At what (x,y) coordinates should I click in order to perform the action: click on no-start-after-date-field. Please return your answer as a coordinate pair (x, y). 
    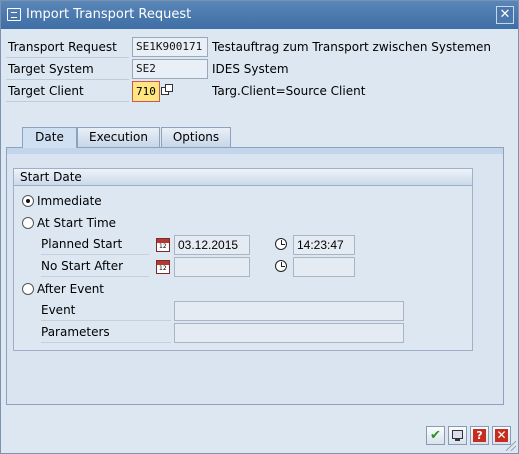
    Looking at the image, I should click on (212, 267).